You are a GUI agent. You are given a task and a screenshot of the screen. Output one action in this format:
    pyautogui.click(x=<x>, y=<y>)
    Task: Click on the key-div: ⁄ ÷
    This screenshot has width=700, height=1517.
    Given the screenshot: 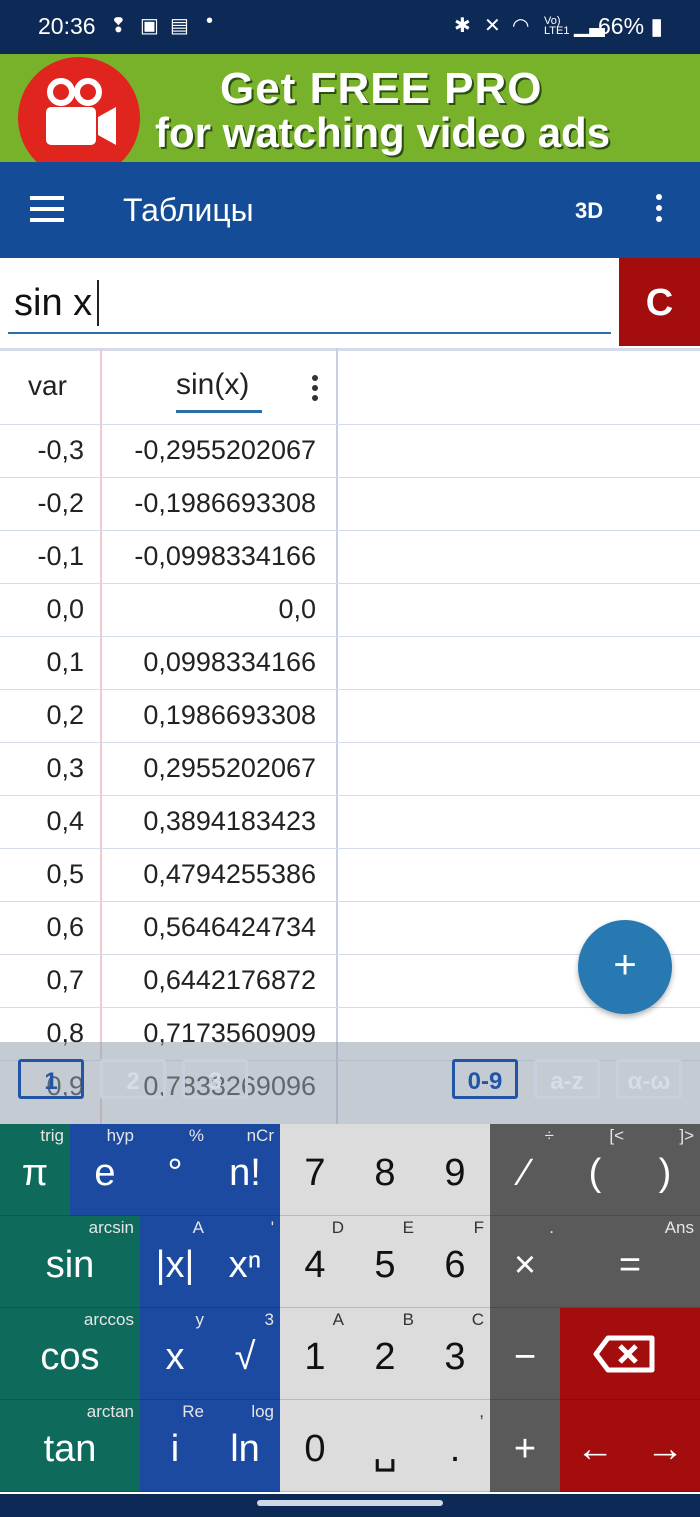 What is the action you would take?
    pyautogui.click(x=525, y=1170)
    